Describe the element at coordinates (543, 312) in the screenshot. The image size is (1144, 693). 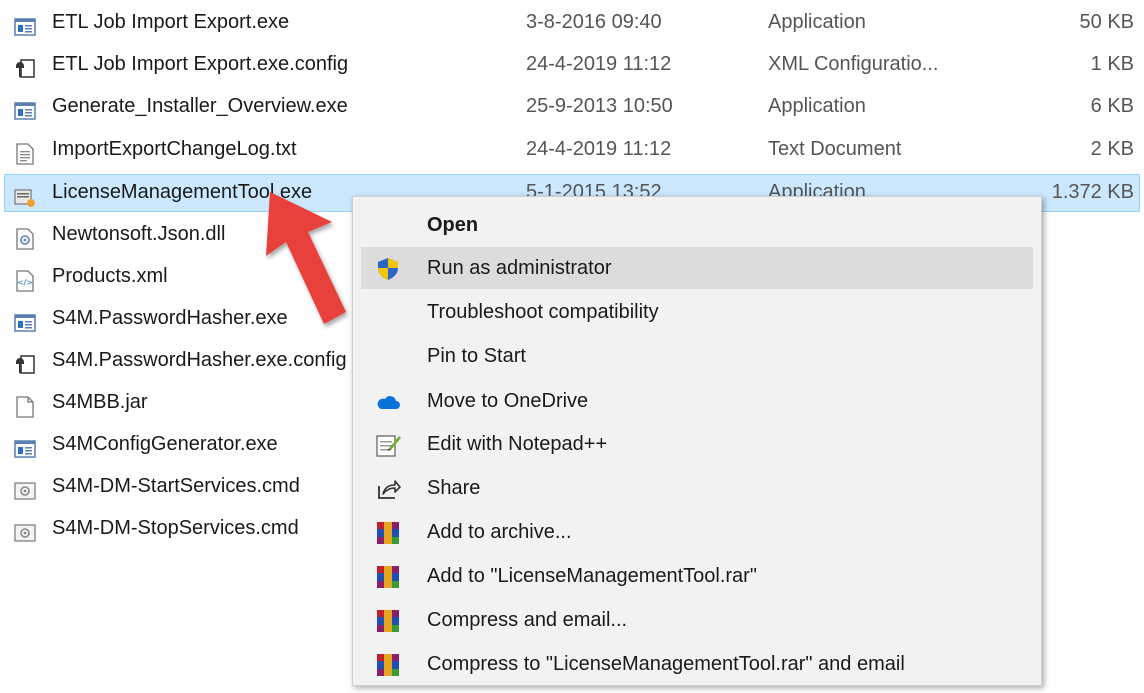
I see `menu-item-label: Troubleshoot compatibility` at that location.